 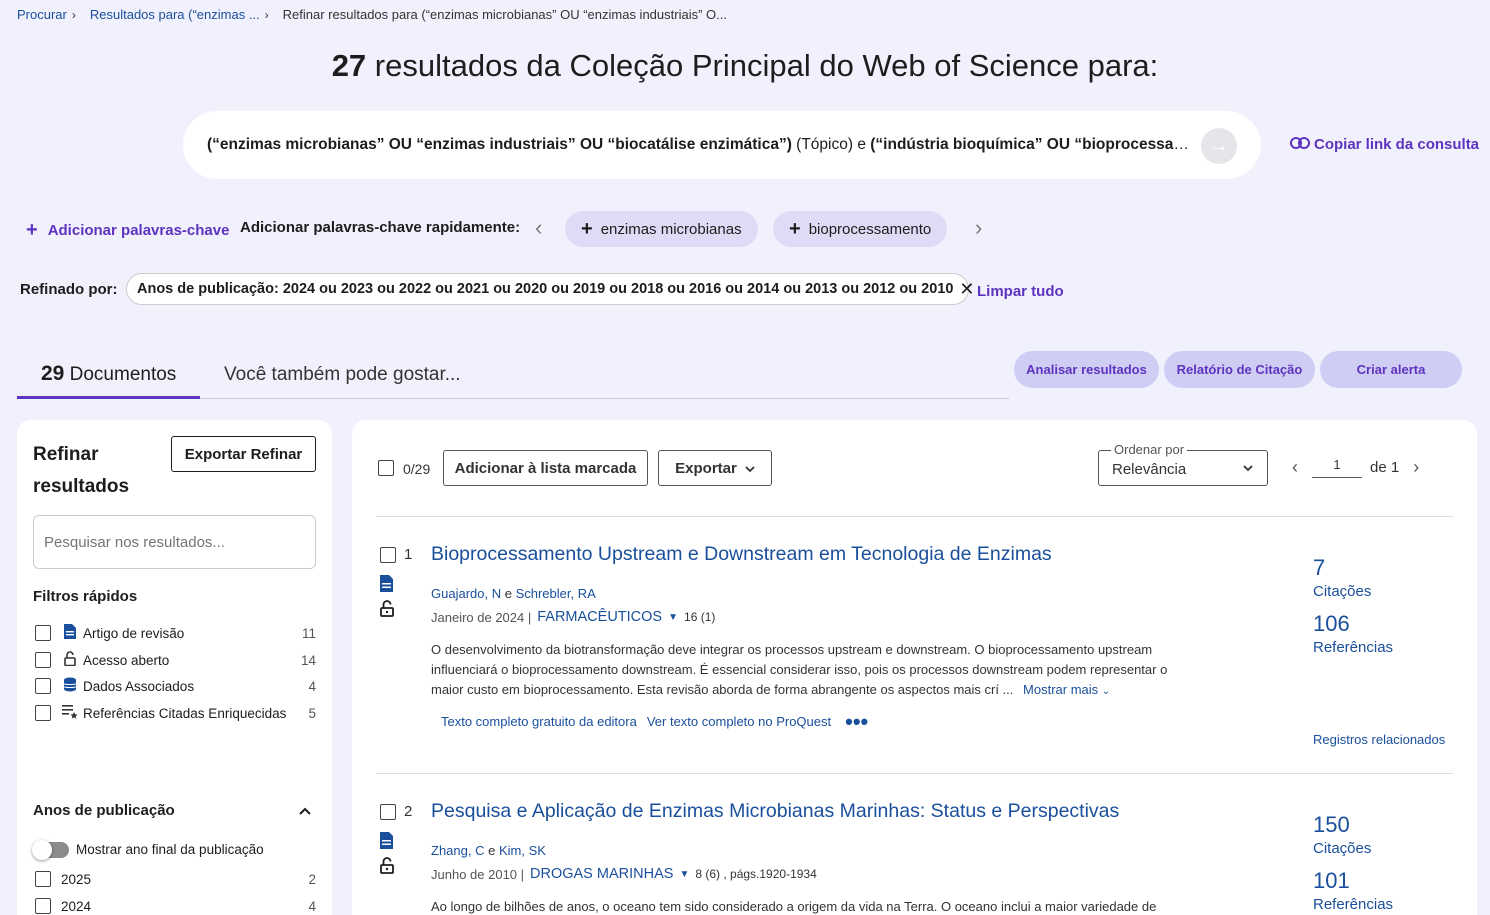 What do you see at coordinates (481, 617) in the screenshot?
I see `record-date: Janeiro de 2024 |` at bounding box center [481, 617].